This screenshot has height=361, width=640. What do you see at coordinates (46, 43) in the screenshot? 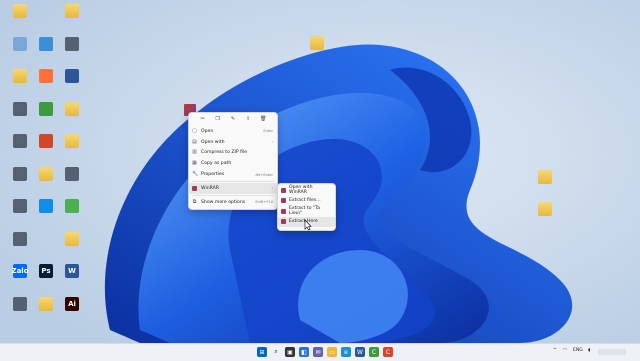
I see `this-pc-icon` at bounding box center [46, 43].